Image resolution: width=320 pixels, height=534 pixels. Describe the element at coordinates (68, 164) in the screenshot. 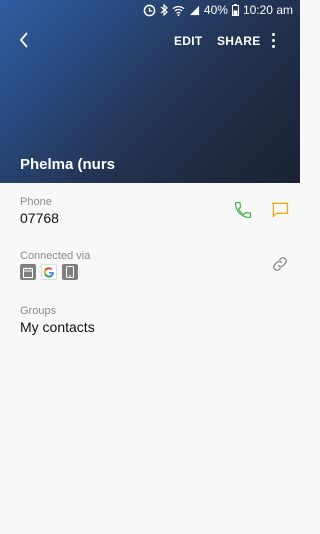

I see `contact-name: Phelma (nurs` at that location.